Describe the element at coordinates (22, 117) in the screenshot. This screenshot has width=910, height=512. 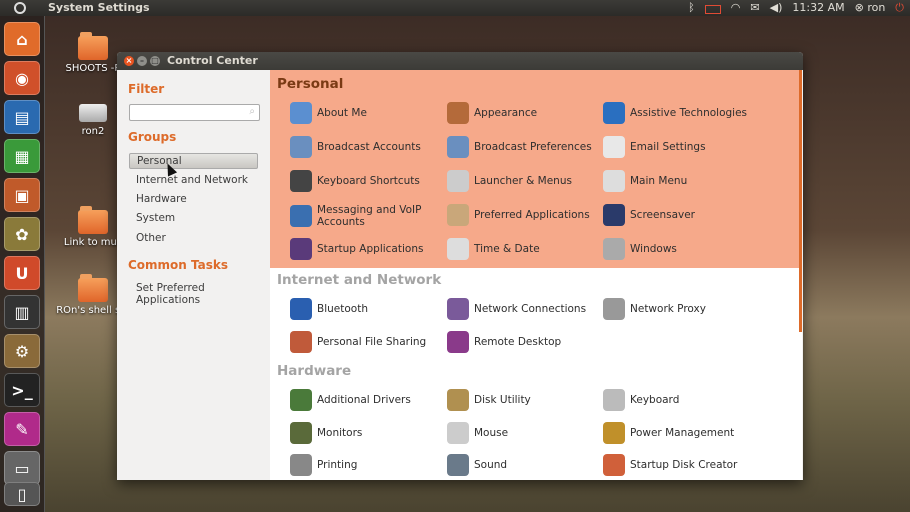
I see `writer-icon: ▤` at that location.